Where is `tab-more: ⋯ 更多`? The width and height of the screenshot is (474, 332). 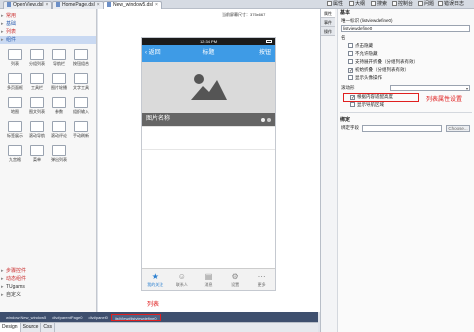
tab-more: ⋯ 更多 is located at coordinates (261, 279).